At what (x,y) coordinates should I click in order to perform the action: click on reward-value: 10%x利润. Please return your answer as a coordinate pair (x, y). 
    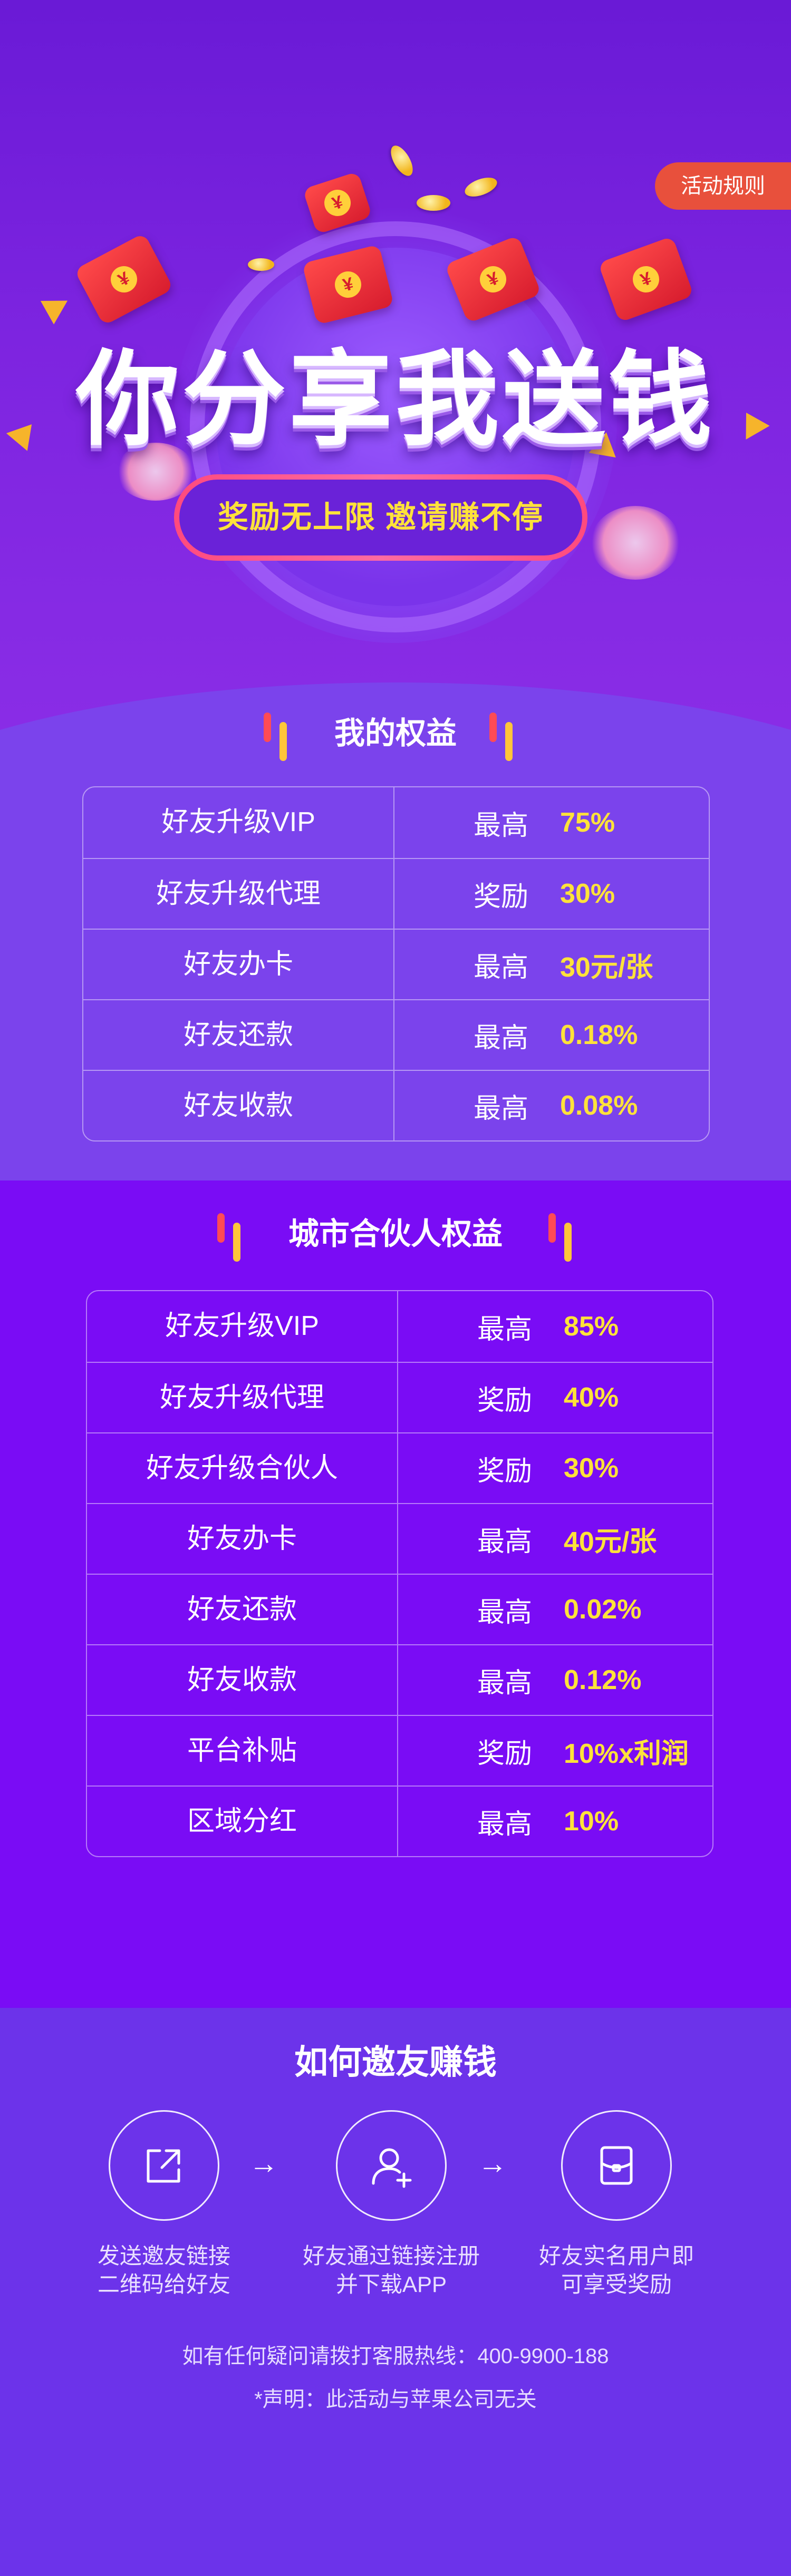
    Looking at the image, I should click on (626, 1753).